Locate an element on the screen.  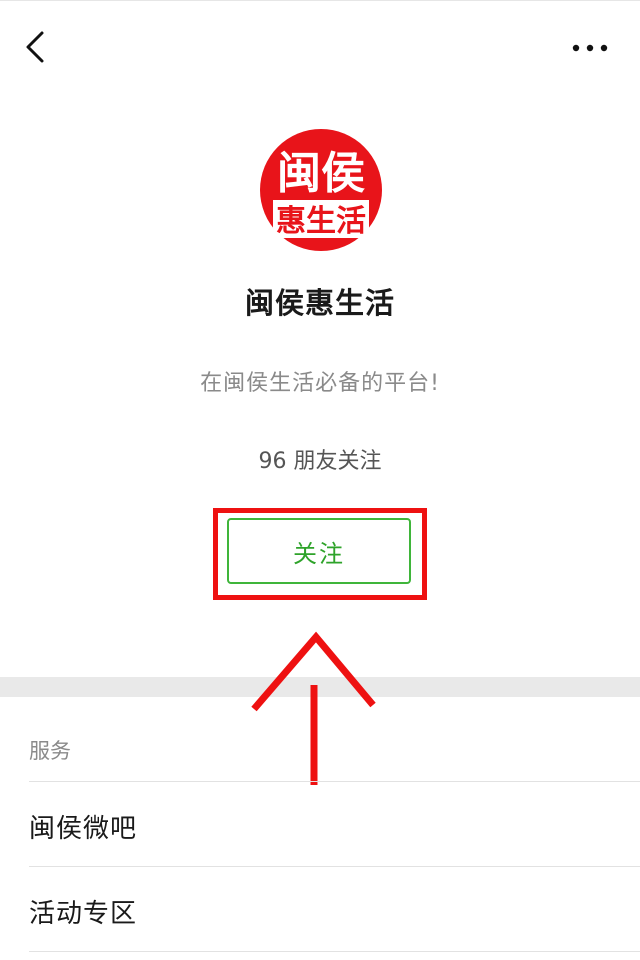
back-button is located at coordinates (36, 47).